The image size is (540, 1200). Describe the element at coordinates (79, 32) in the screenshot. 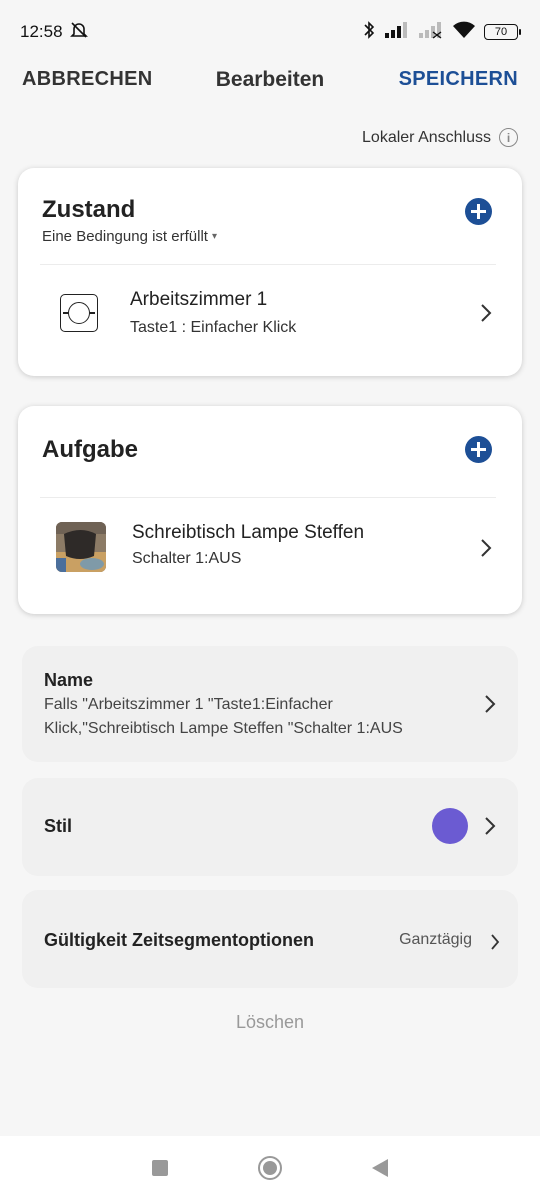

I see `mute-icon` at that location.